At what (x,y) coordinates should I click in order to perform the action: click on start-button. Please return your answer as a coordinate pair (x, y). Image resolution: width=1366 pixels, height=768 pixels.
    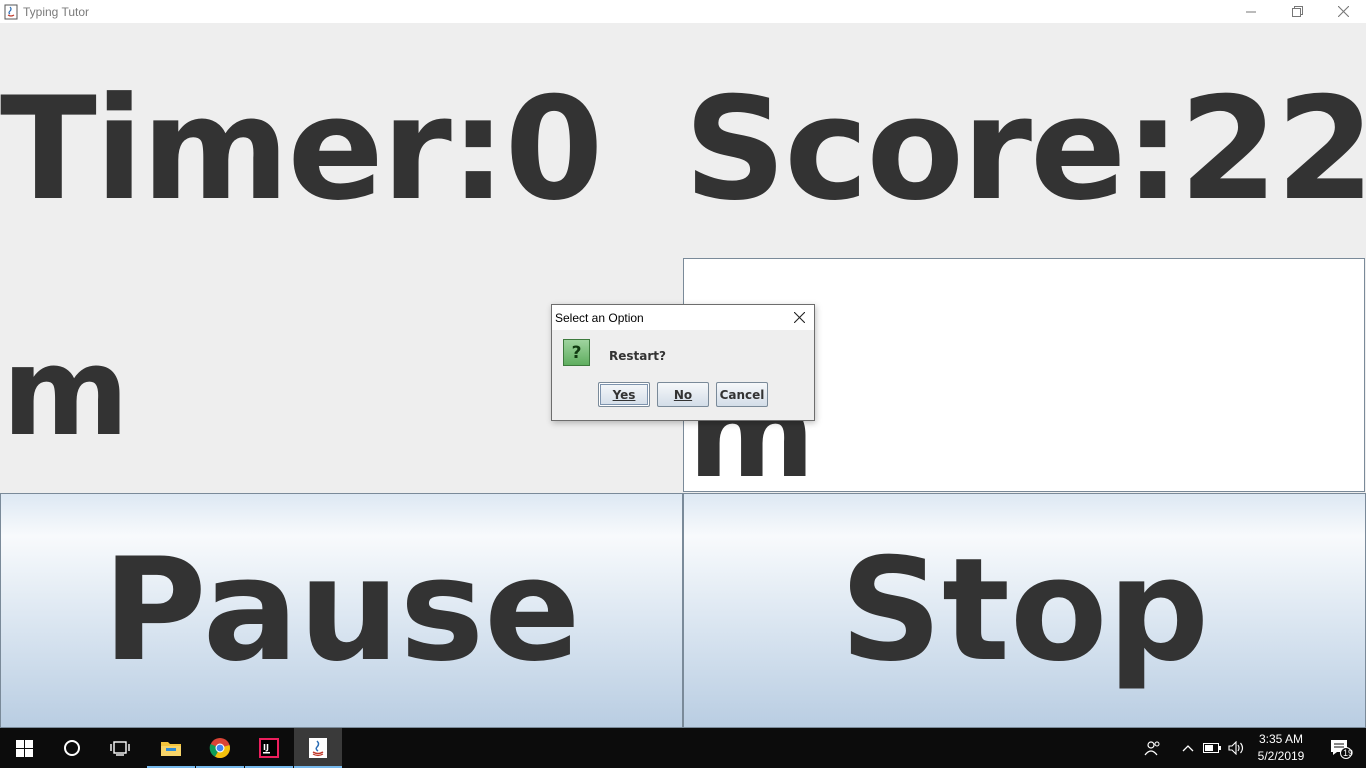
    Looking at the image, I should click on (24, 748).